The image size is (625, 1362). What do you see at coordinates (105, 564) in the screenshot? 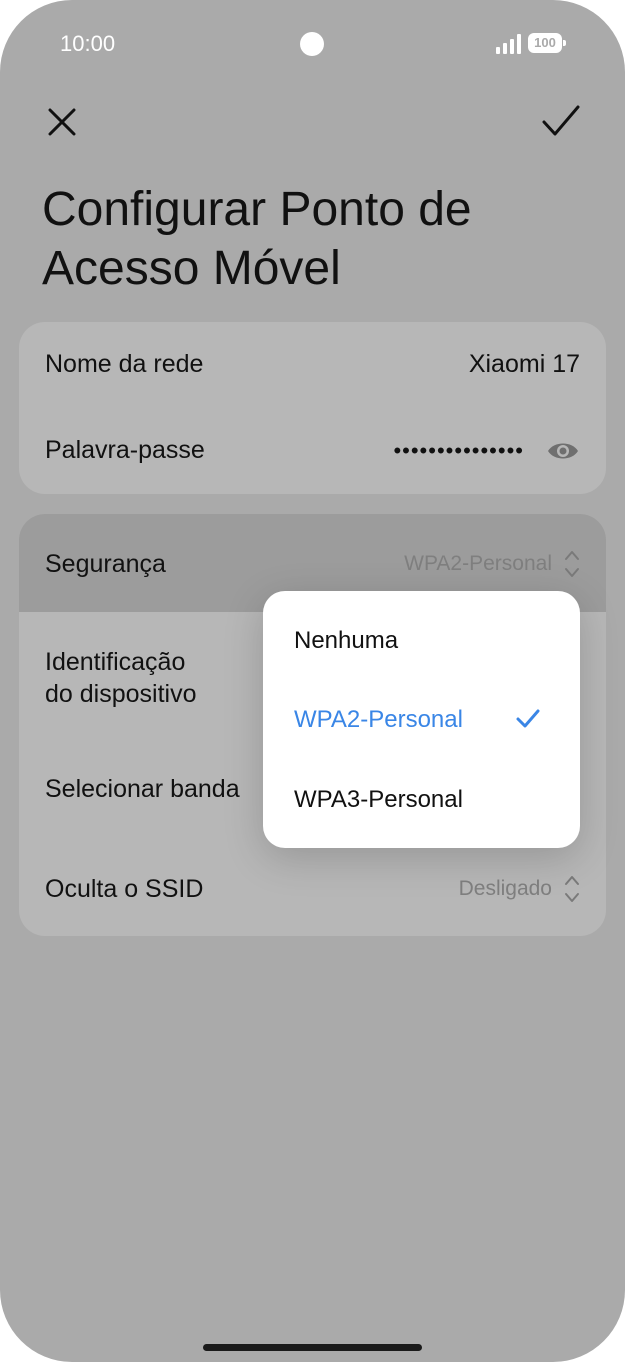
I see `security-label: Segurança` at bounding box center [105, 564].